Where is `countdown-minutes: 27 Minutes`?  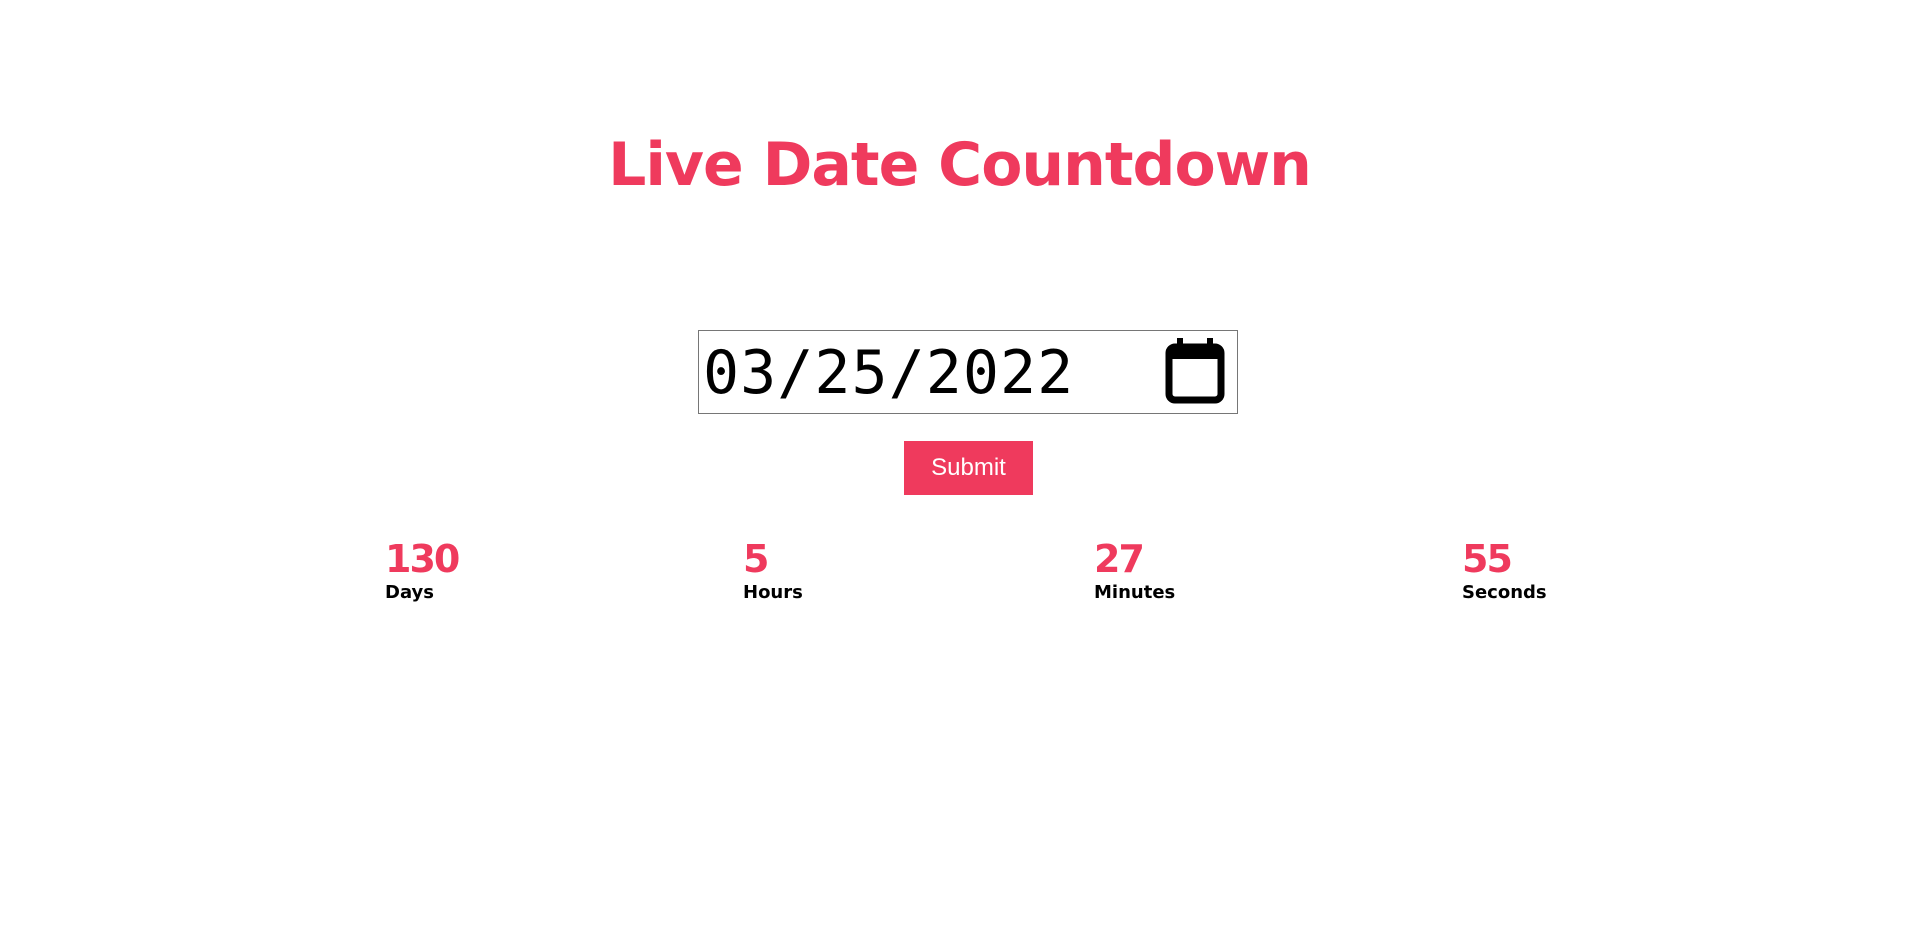 countdown-minutes: 27 Minutes is located at coordinates (1134, 569).